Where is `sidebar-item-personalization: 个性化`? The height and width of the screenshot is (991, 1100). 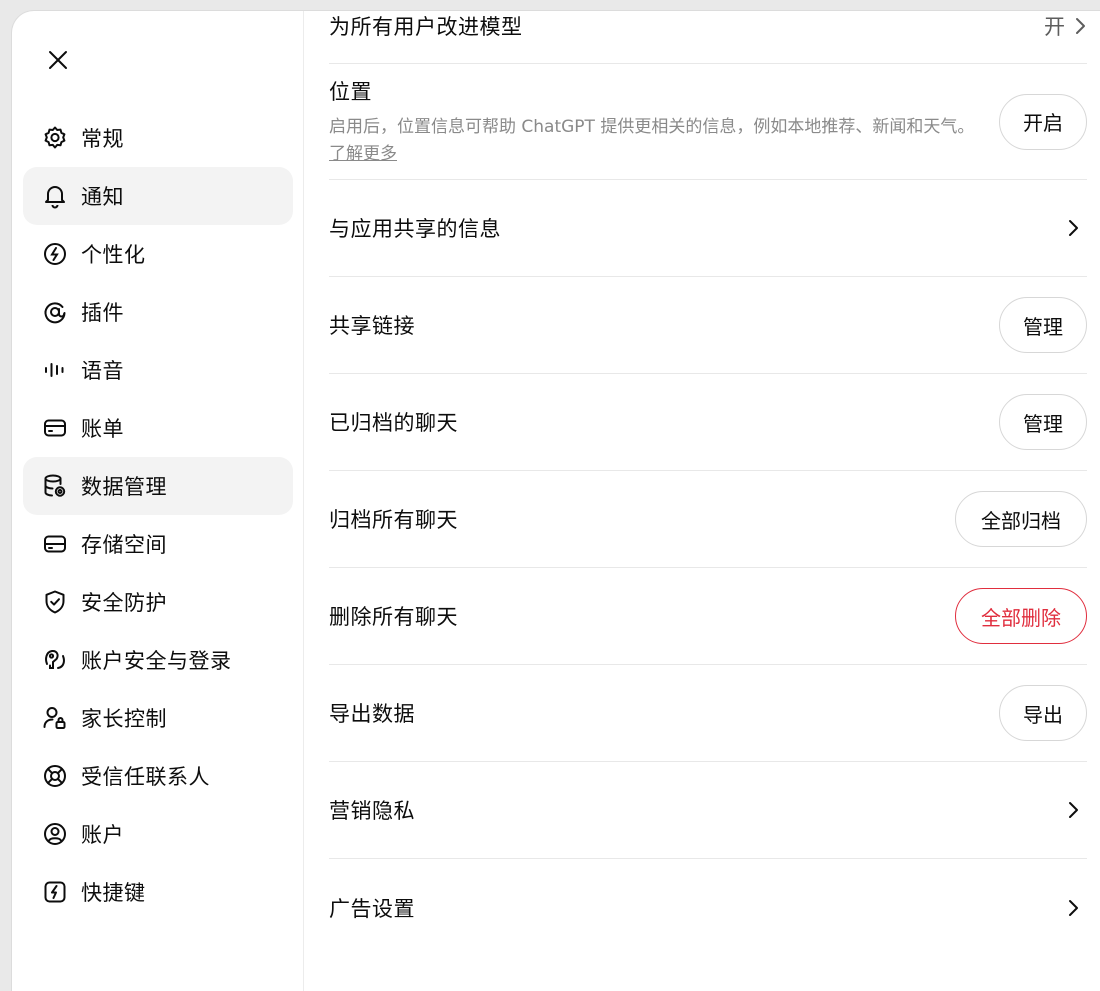 sidebar-item-personalization: 个性化 is located at coordinates (158, 254).